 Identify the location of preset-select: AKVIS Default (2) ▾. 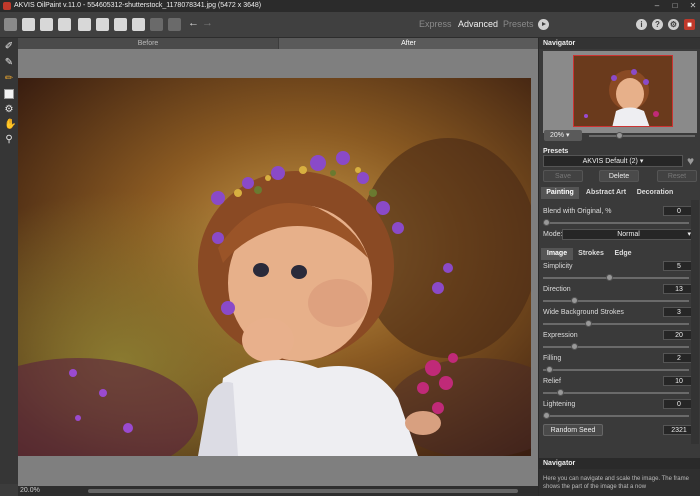
(613, 161).